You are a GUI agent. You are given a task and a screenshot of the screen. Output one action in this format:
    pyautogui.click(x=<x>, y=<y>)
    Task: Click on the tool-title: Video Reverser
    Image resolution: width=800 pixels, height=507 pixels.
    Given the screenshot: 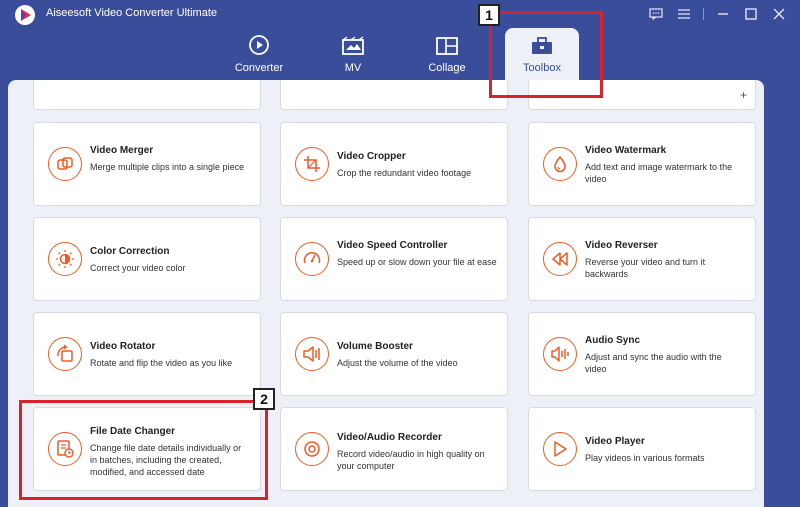 What is the action you would take?
    pyautogui.click(x=621, y=245)
    